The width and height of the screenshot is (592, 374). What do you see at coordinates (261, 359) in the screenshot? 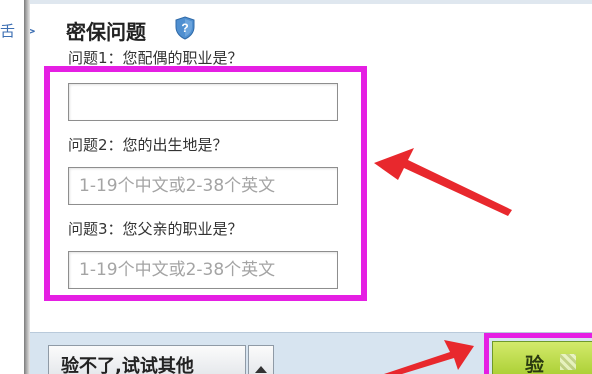
I see `other-methods-dropdown-button` at bounding box center [261, 359].